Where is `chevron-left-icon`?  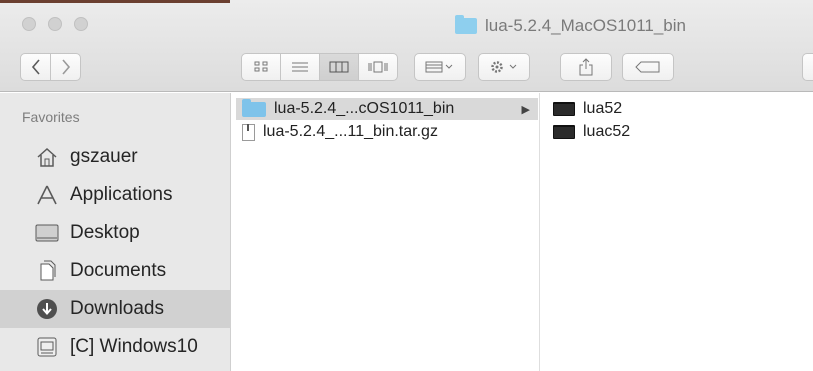 chevron-left-icon is located at coordinates (35, 67).